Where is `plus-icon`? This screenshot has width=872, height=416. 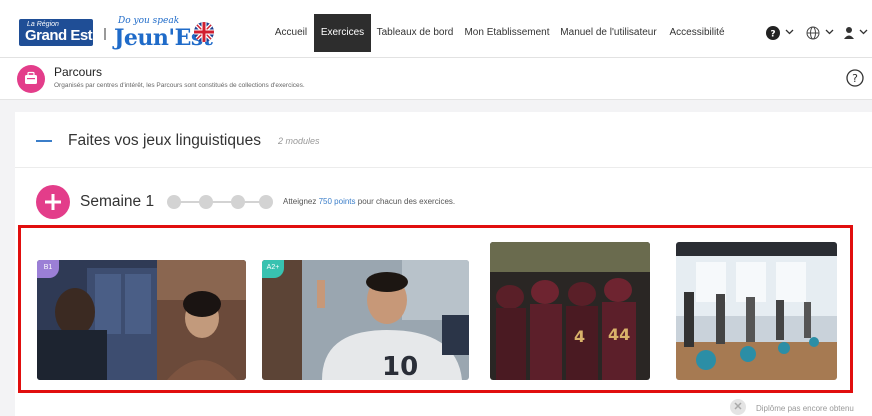 plus-icon is located at coordinates (53, 202).